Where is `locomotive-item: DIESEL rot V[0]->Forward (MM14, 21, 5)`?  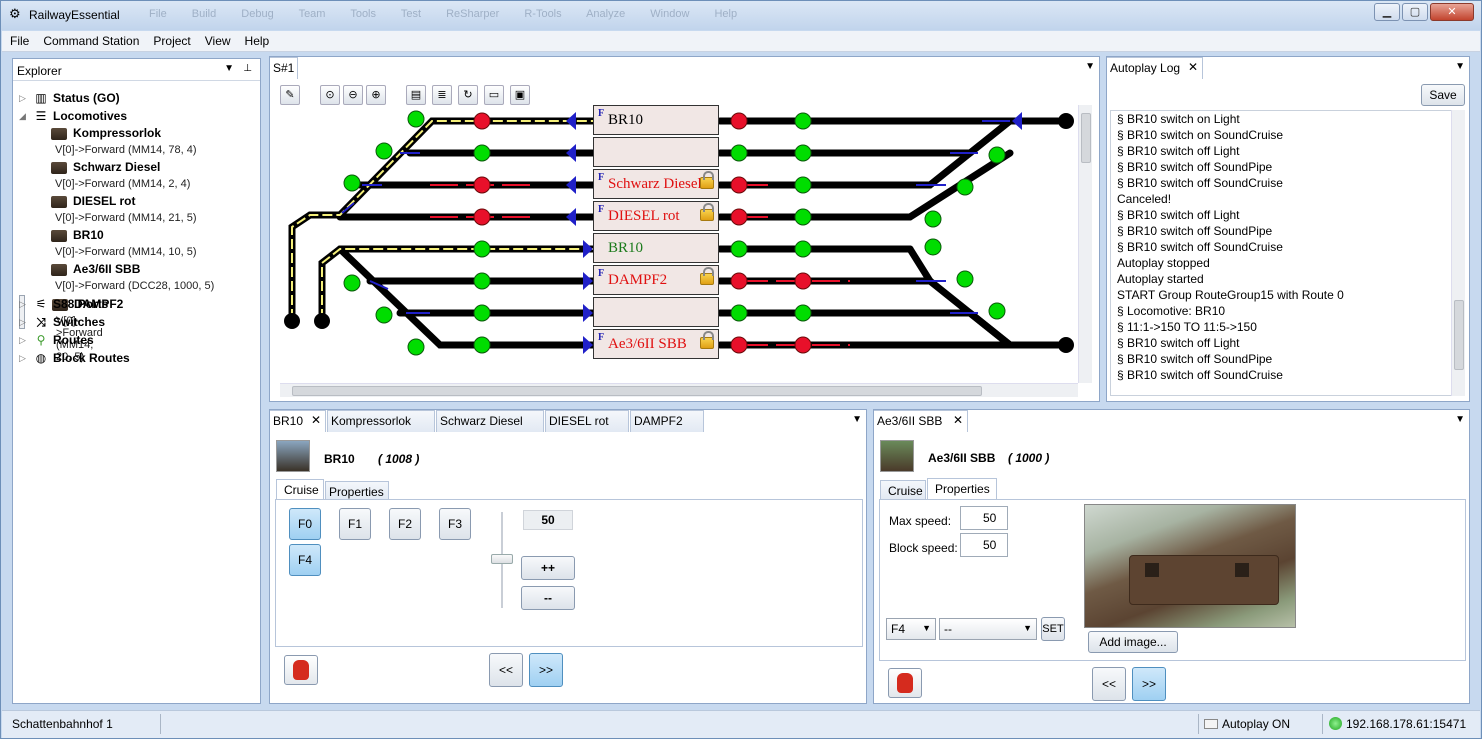
locomotive-item: DIESEL rot V[0]->Forward (MM14, 21, 5) is located at coordinates (139, 210).